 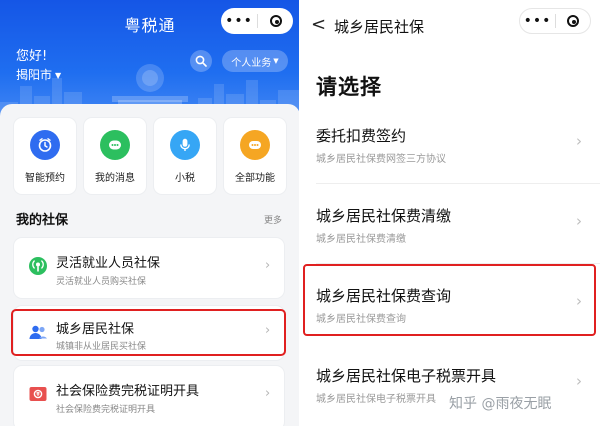 I want to click on search-icon, so click(x=201, y=61).